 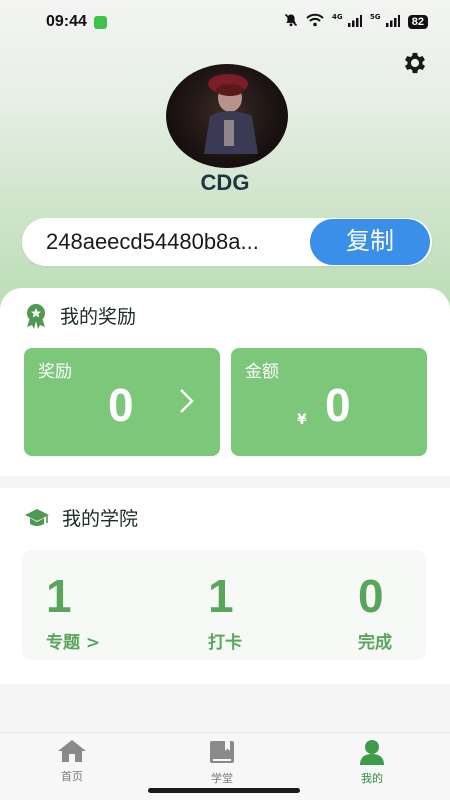 I want to click on tab-study: 学堂, so click(x=222, y=762).